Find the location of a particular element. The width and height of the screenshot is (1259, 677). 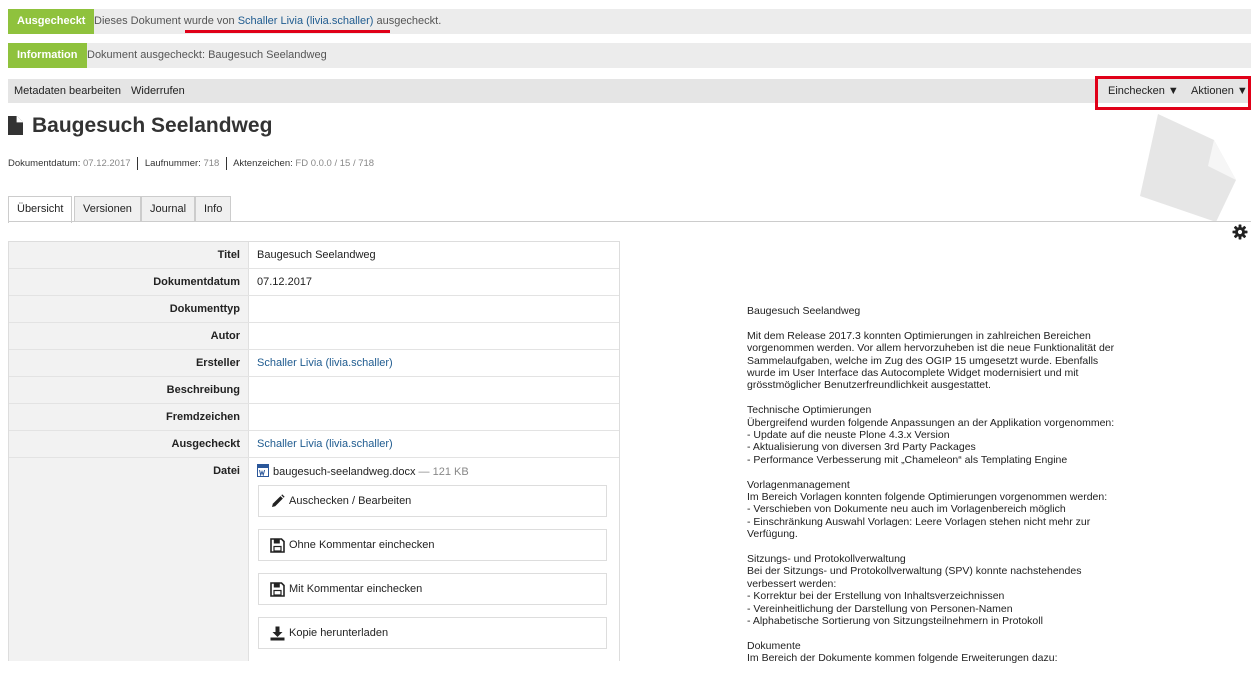

sequence-number-value: 718 is located at coordinates (211, 164).